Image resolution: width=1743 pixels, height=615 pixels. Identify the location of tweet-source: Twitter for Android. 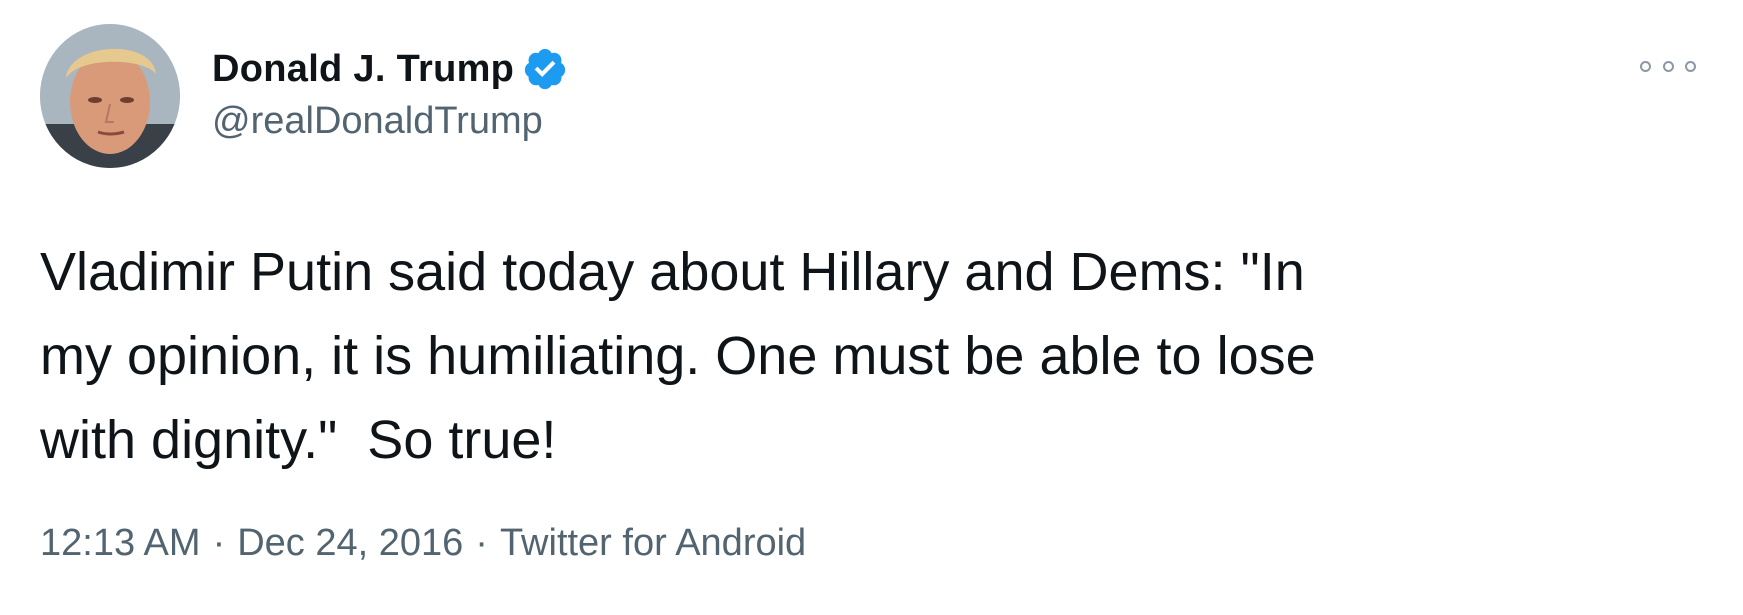
(653, 543).